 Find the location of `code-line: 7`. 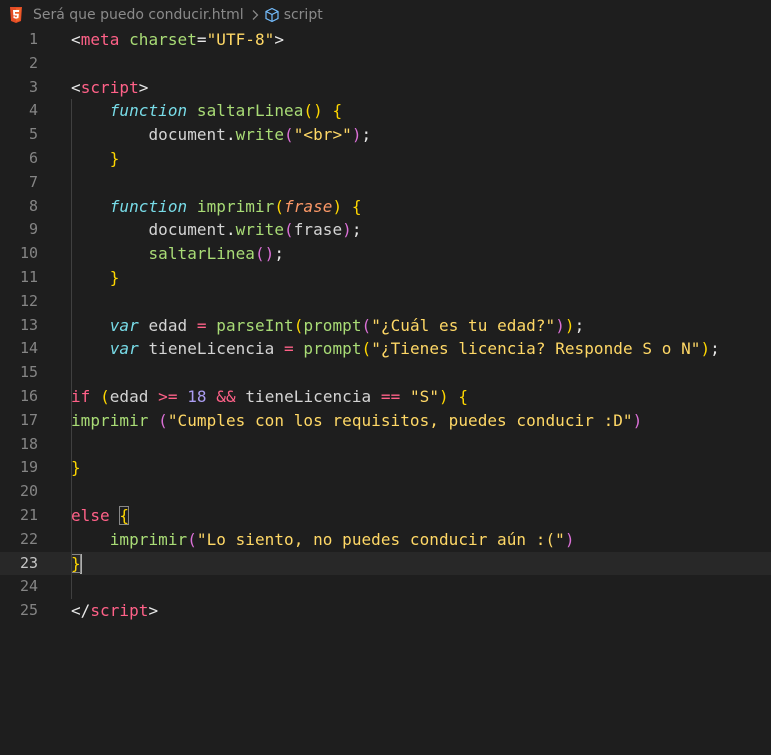

code-line: 7 is located at coordinates (385, 183).